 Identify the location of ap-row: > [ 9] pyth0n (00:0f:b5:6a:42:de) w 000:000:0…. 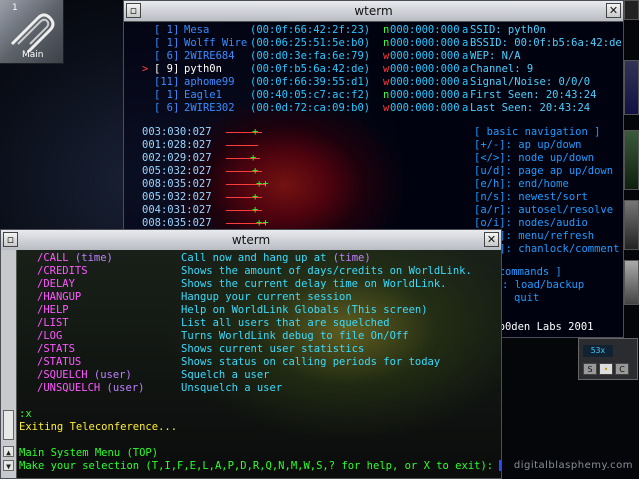
(296, 69).